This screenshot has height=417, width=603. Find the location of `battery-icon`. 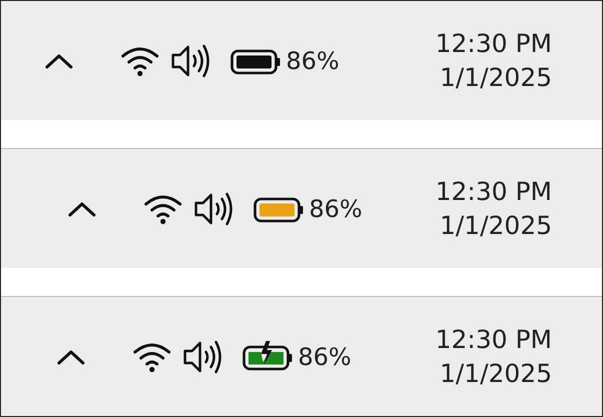

battery-icon is located at coordinates (268, 357).